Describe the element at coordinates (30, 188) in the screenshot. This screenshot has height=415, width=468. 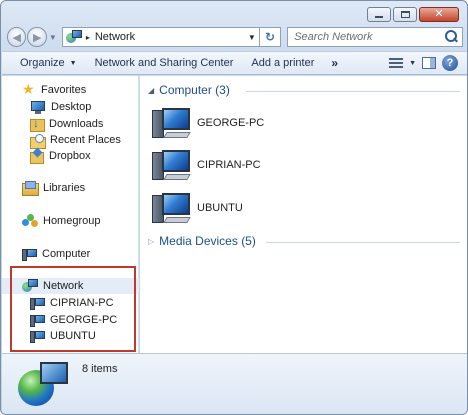
I see `libraries-icon` at that location.